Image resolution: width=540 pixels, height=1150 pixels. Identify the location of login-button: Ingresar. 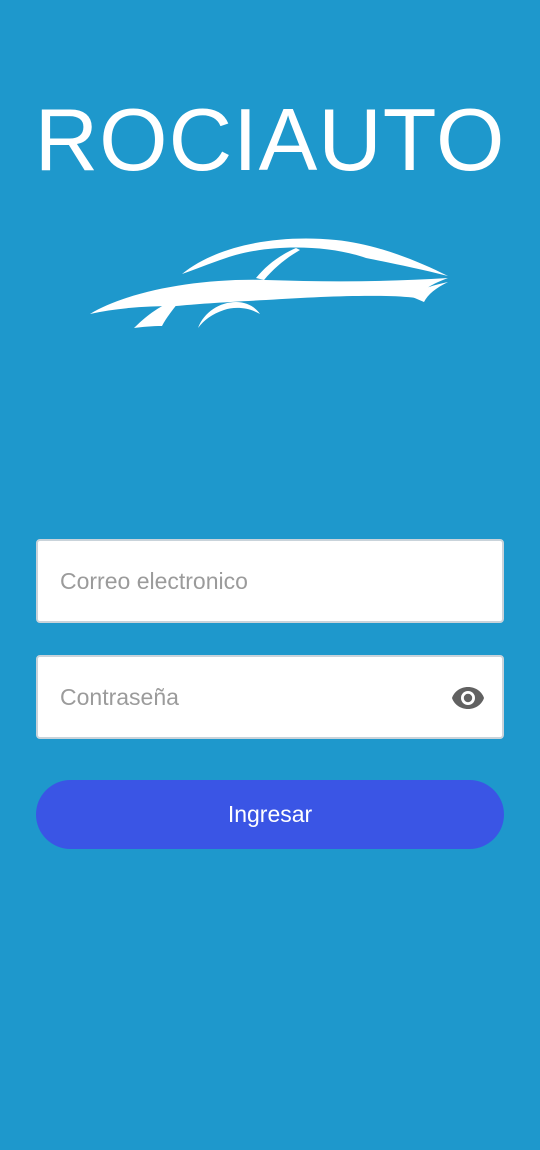
(270, 814).